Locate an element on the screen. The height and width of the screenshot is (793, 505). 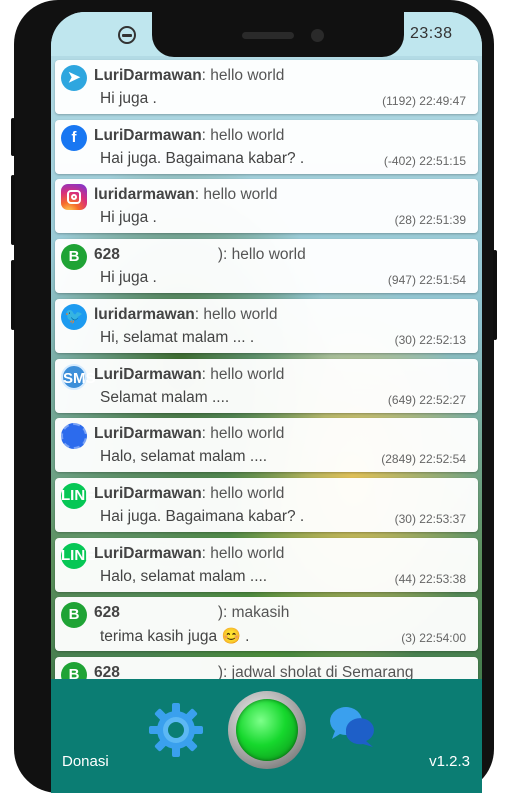
notification-time: 22:53:38 is located at coordinates (442, 578).